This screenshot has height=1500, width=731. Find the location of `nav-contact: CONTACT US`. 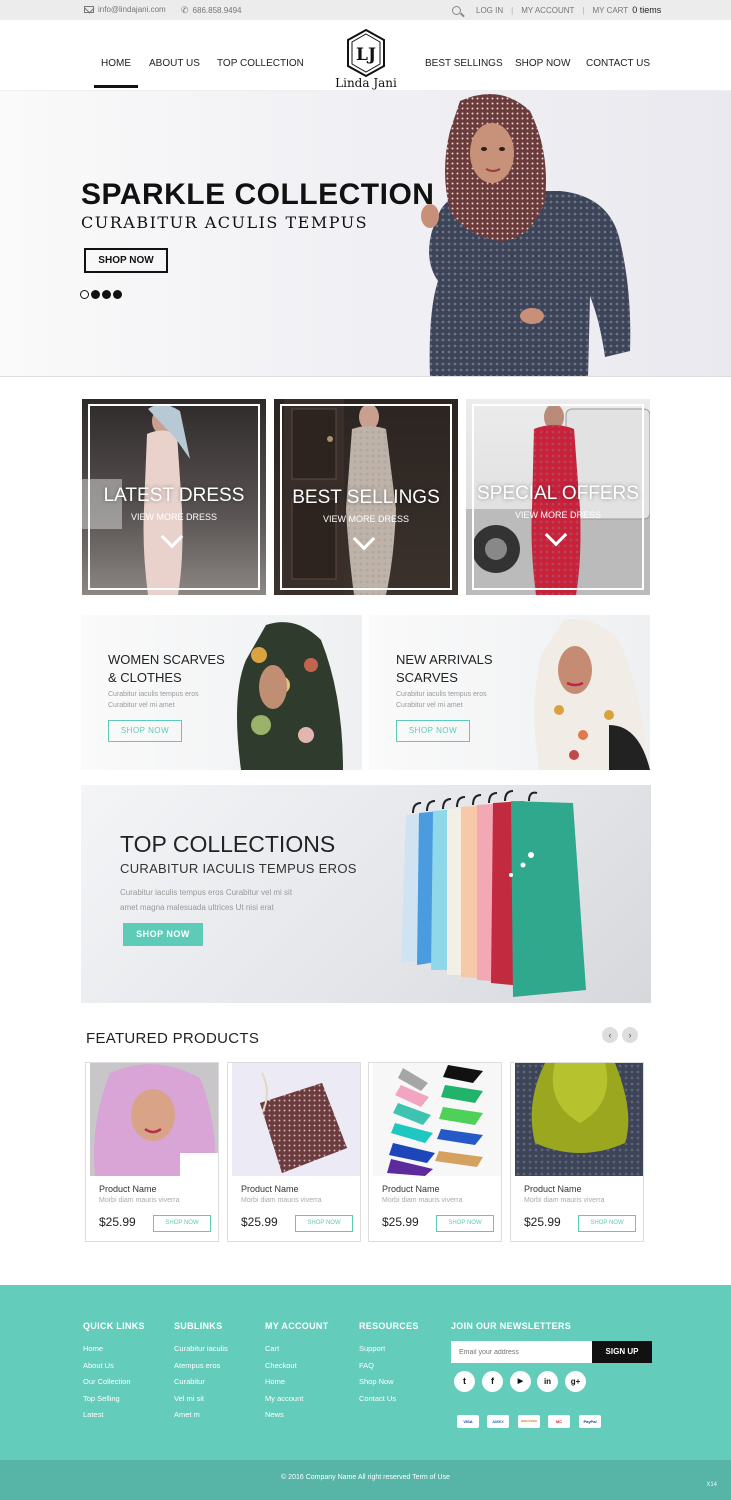

nav-contact: CONTACT US is located at coordinates (618, 63).